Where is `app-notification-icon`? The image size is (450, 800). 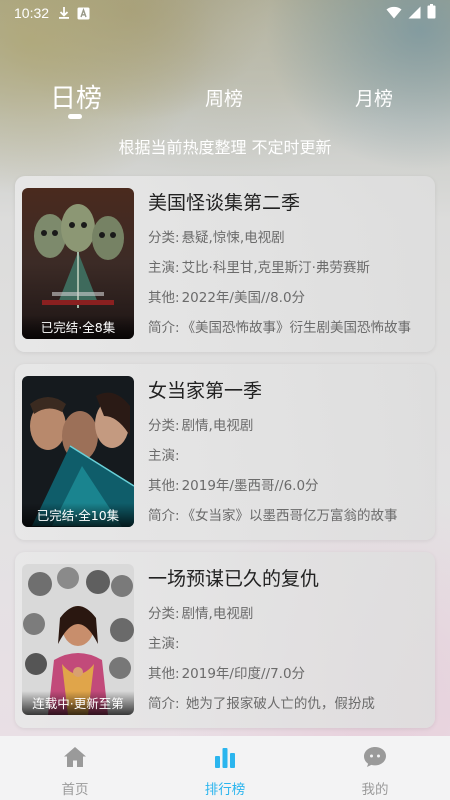 app-notification-icon is located at coordinates (83, 13).